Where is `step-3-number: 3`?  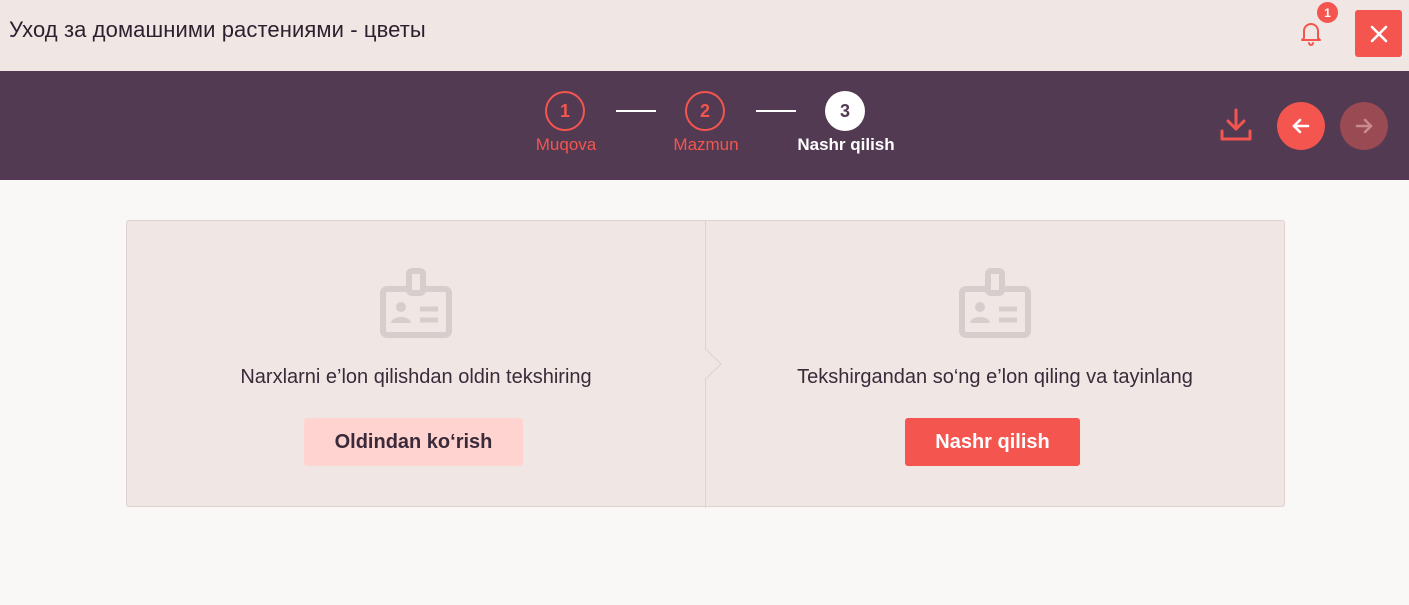 step-3-number: 3 is located at coordinates (845, 111).